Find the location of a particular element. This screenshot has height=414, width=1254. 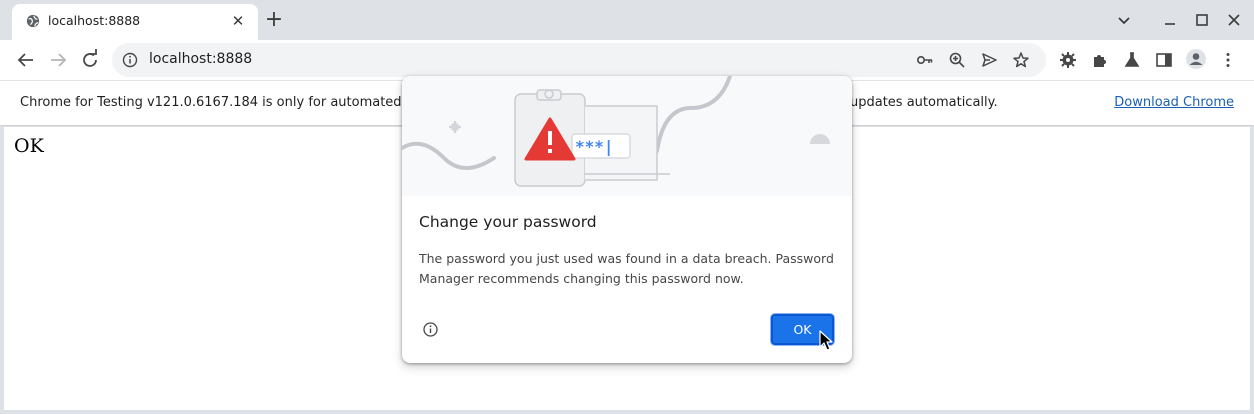

maximize-icon is located at coordinates (1202, 20).